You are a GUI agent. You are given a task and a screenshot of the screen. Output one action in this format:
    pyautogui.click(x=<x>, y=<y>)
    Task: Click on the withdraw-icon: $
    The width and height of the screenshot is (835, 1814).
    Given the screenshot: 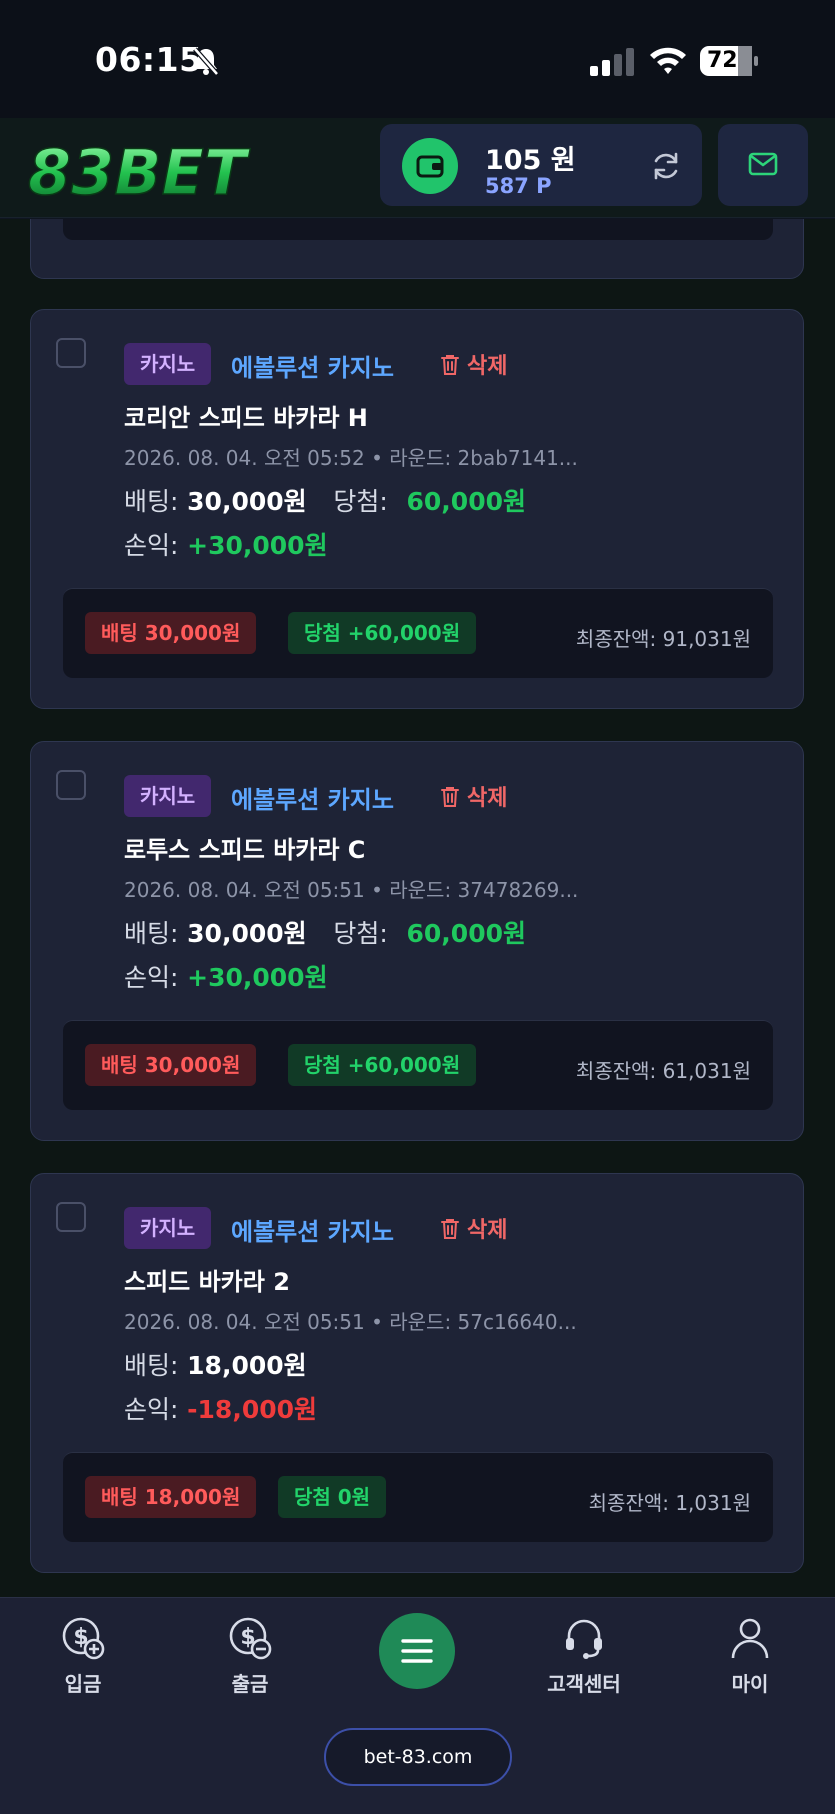 What is the action you would take?
    pyautogui.click(x=250, y=1638)
    